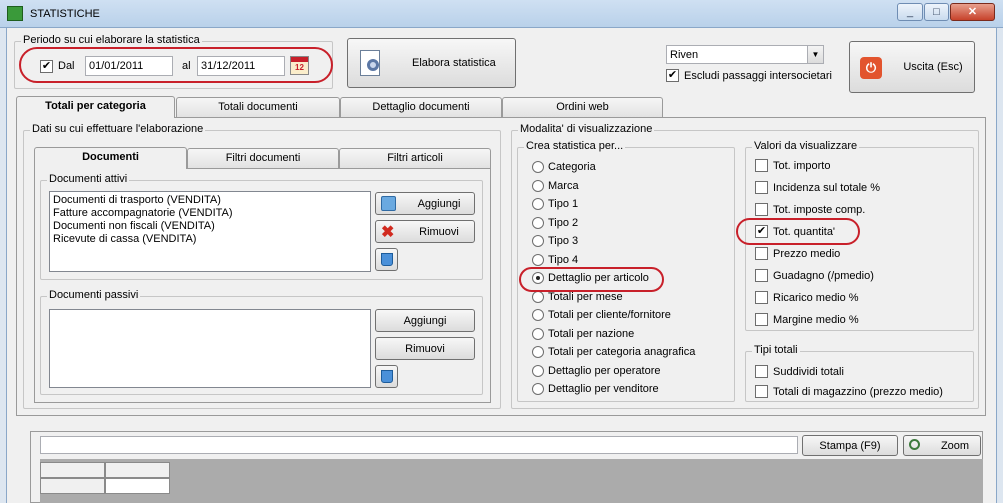 This screenshot has width=1003, height=503. Describe the element at coordinates (761, 391) in the screenshot. I see `magazzino-checkbox` at that location.